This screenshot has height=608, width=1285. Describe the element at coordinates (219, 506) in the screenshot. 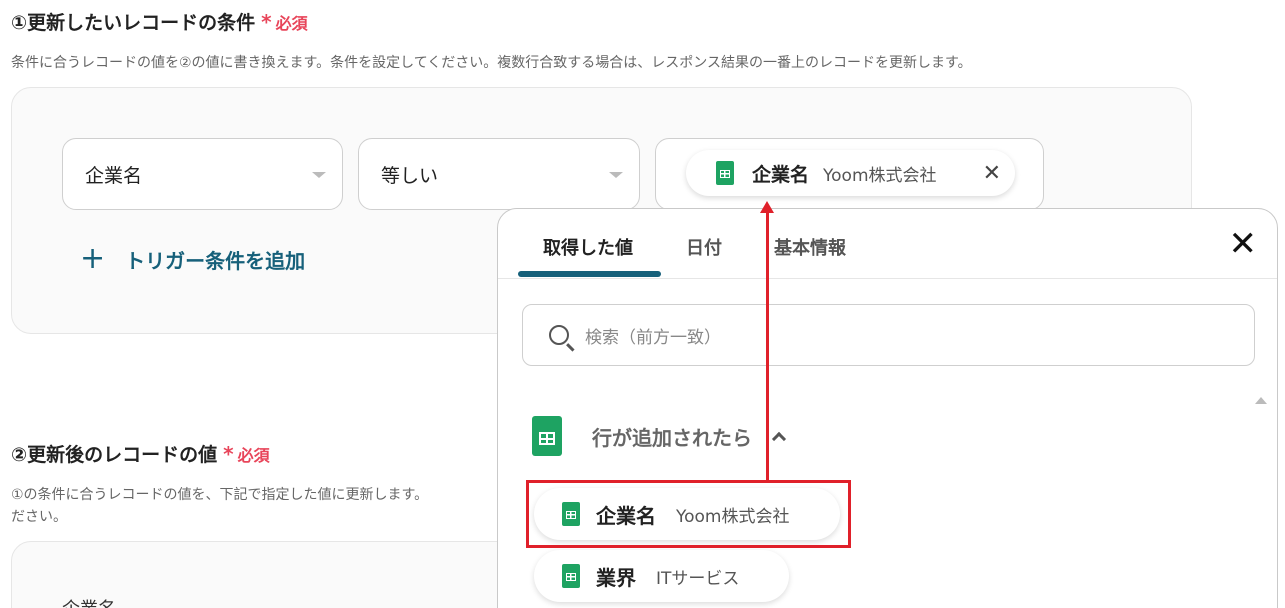

I see `section2-description: ①の条件に合うレコードの値を、下記で指定した値に更新します。 ださい。` at that location.